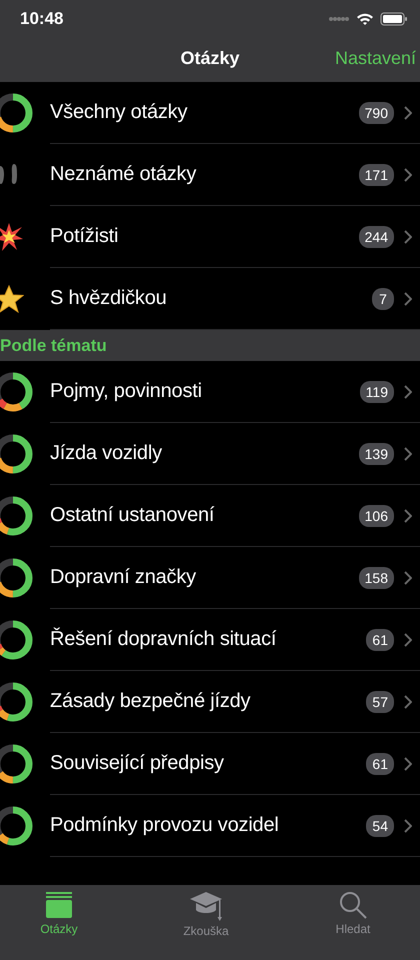  I want to click on tab: Hledat, so click(353, 911).